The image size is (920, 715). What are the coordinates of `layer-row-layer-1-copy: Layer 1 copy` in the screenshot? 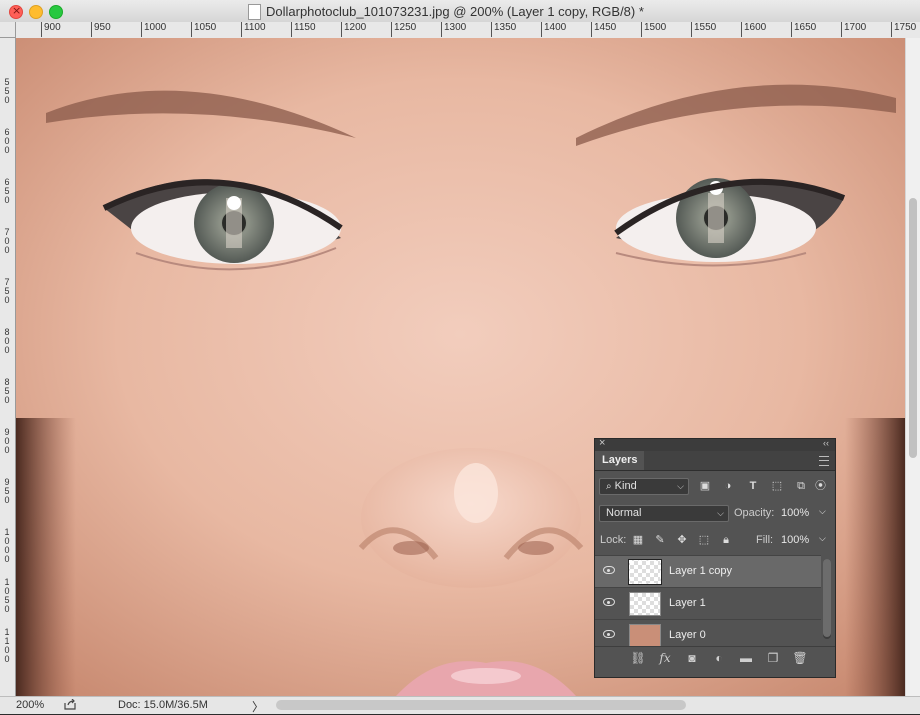 It's located at (708, 571).